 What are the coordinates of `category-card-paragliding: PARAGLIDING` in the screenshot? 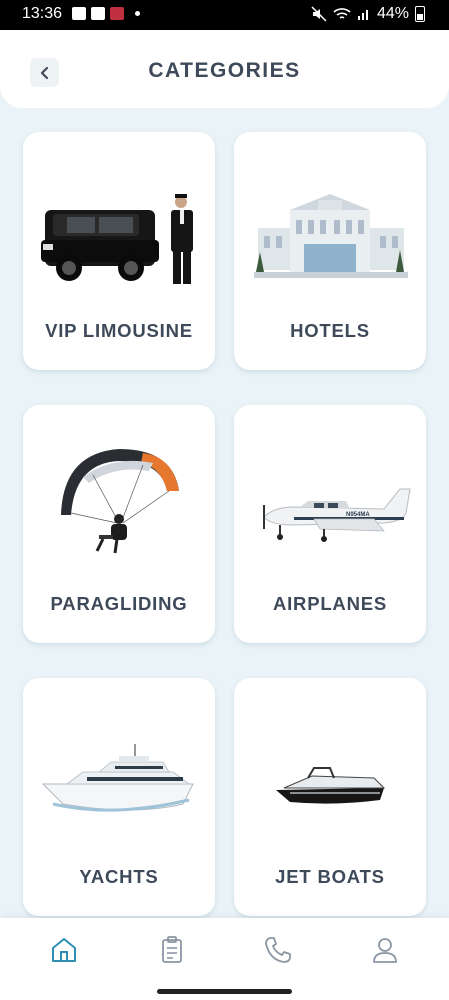 It's located at (119, 524).